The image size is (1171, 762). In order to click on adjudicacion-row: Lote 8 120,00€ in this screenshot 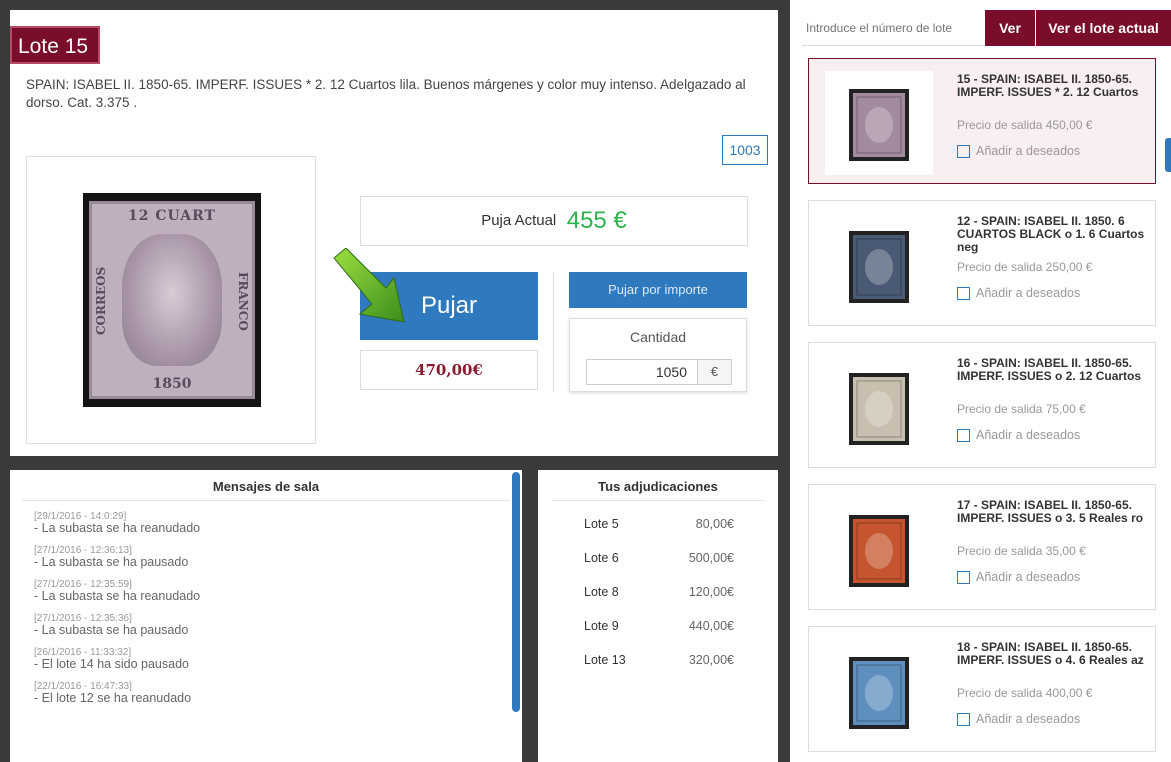, I will do `click(658, 592)`.